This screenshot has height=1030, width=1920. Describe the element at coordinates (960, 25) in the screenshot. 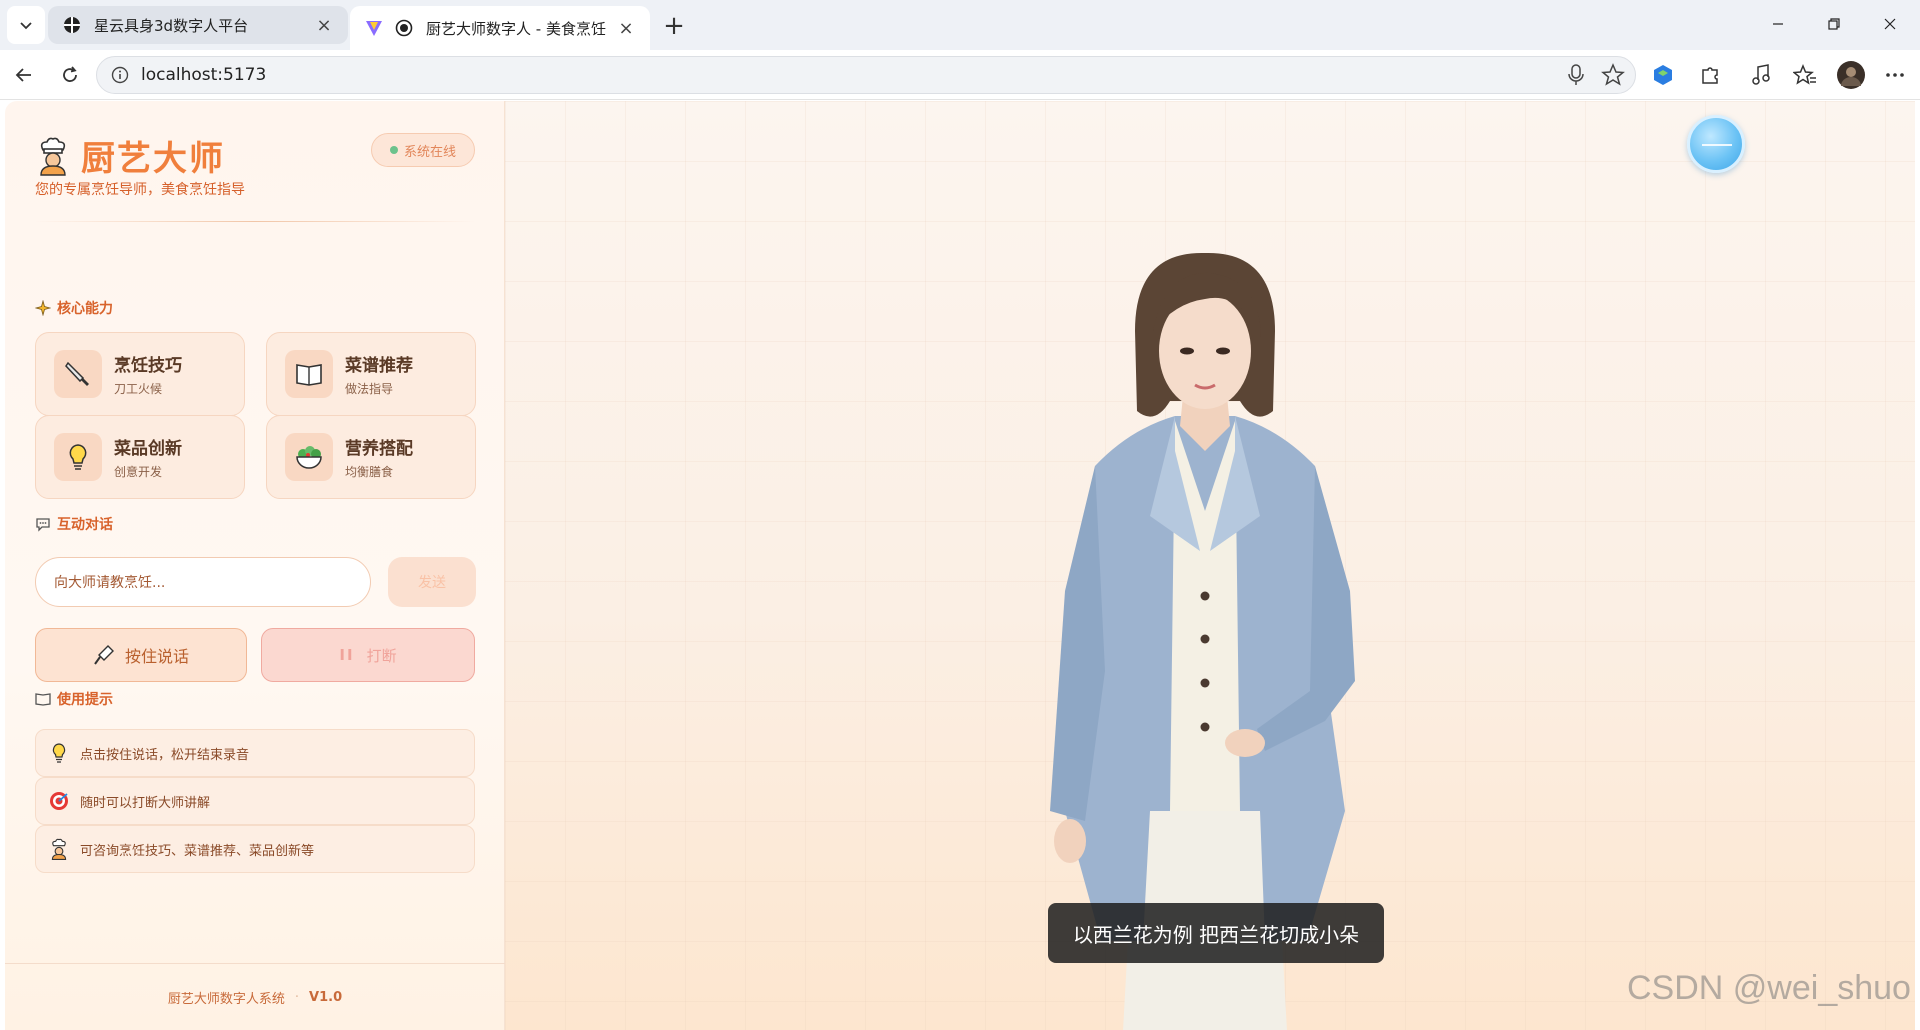

I see `browser-tab-bar: 星云具身3d数字人平台 × 厨艺大师数字人 - 美食烹饪 × +` at that location.